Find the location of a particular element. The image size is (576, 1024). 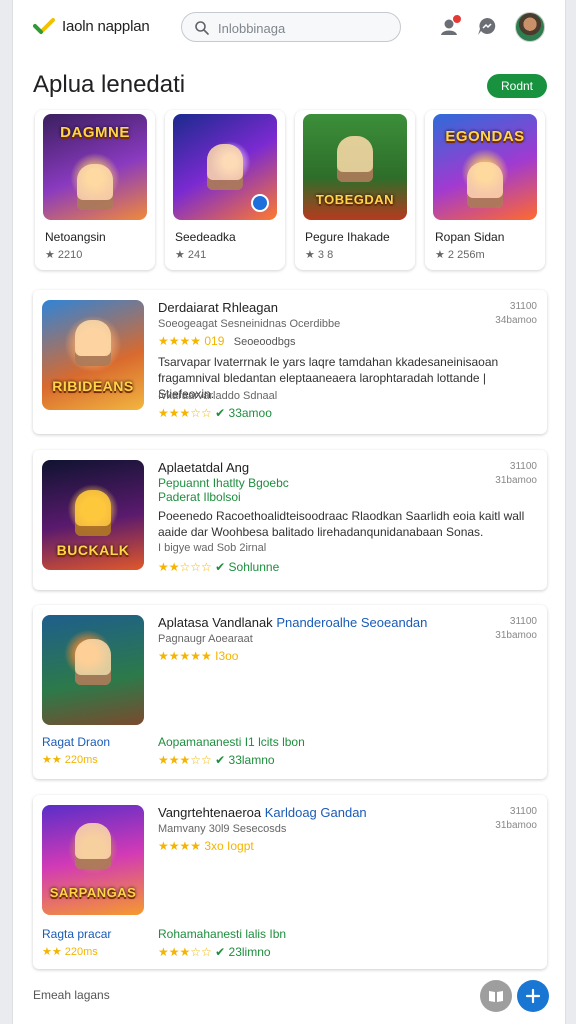

side-info: 31100 34bamoo is located at coordinates (516, 313).